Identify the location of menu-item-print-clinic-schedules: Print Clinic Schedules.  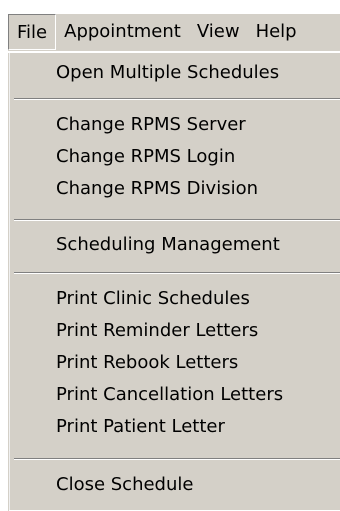
(174, 299).